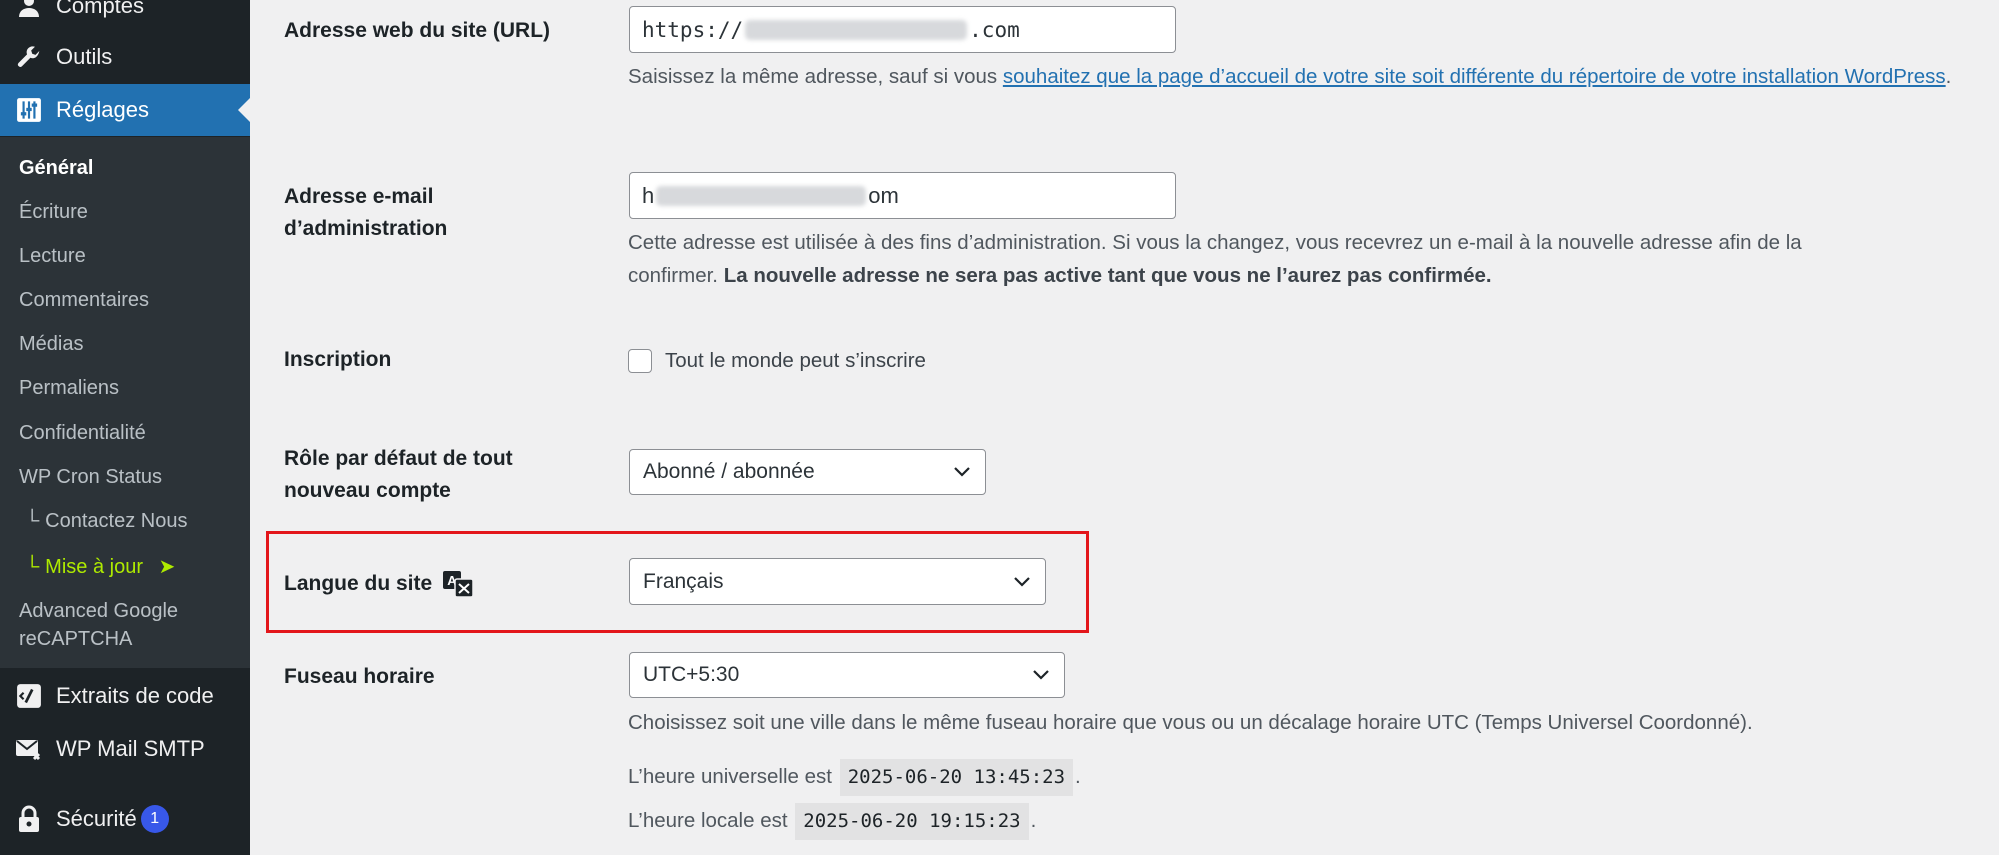 The height and width of the screenshot is (855, 1999). What do you see at coordinates (96, 818) in the screenshot?
I see `menu-label: Sécurité` at bounding box center [96, 818].